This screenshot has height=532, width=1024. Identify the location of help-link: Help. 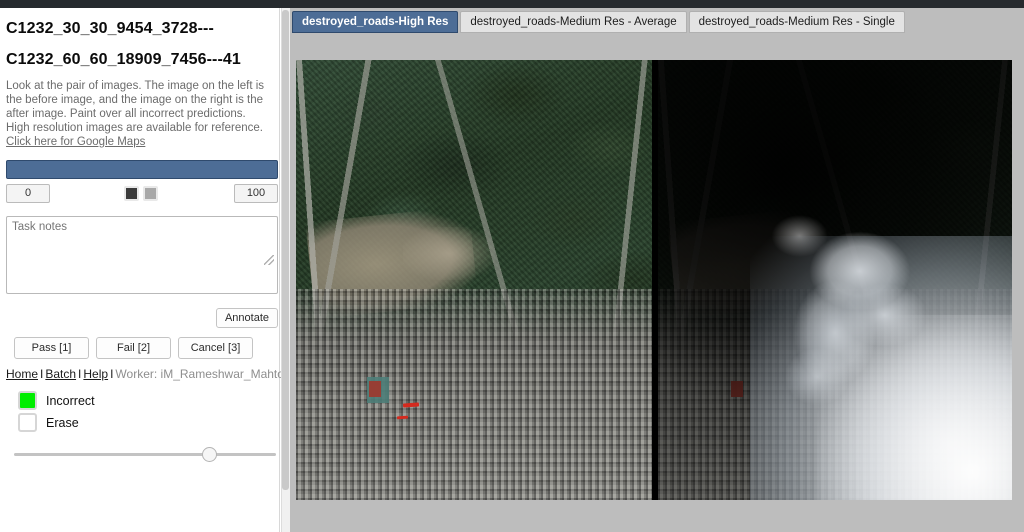
(95, 374).